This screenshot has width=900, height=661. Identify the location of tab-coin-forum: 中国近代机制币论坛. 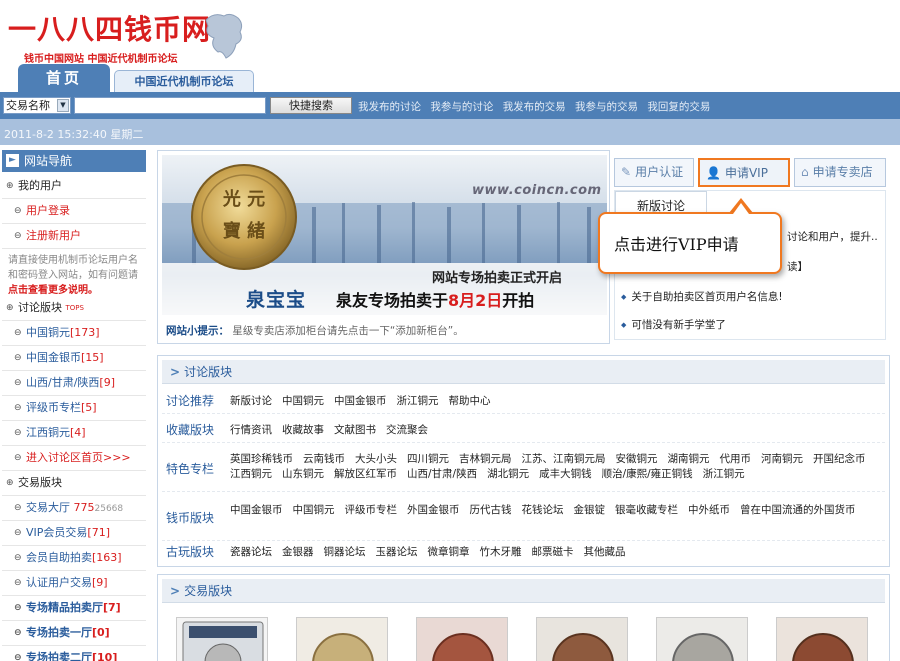
(184, 81).